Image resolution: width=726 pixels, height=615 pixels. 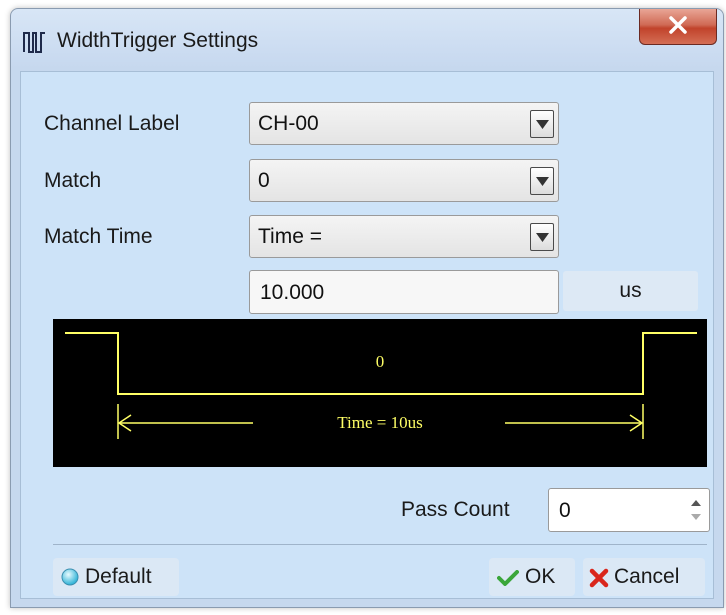 What do you see at coordinates (98, 236) in the screenshot?
I see `match-time-label: Match Time` at bounding box center [98, 236].